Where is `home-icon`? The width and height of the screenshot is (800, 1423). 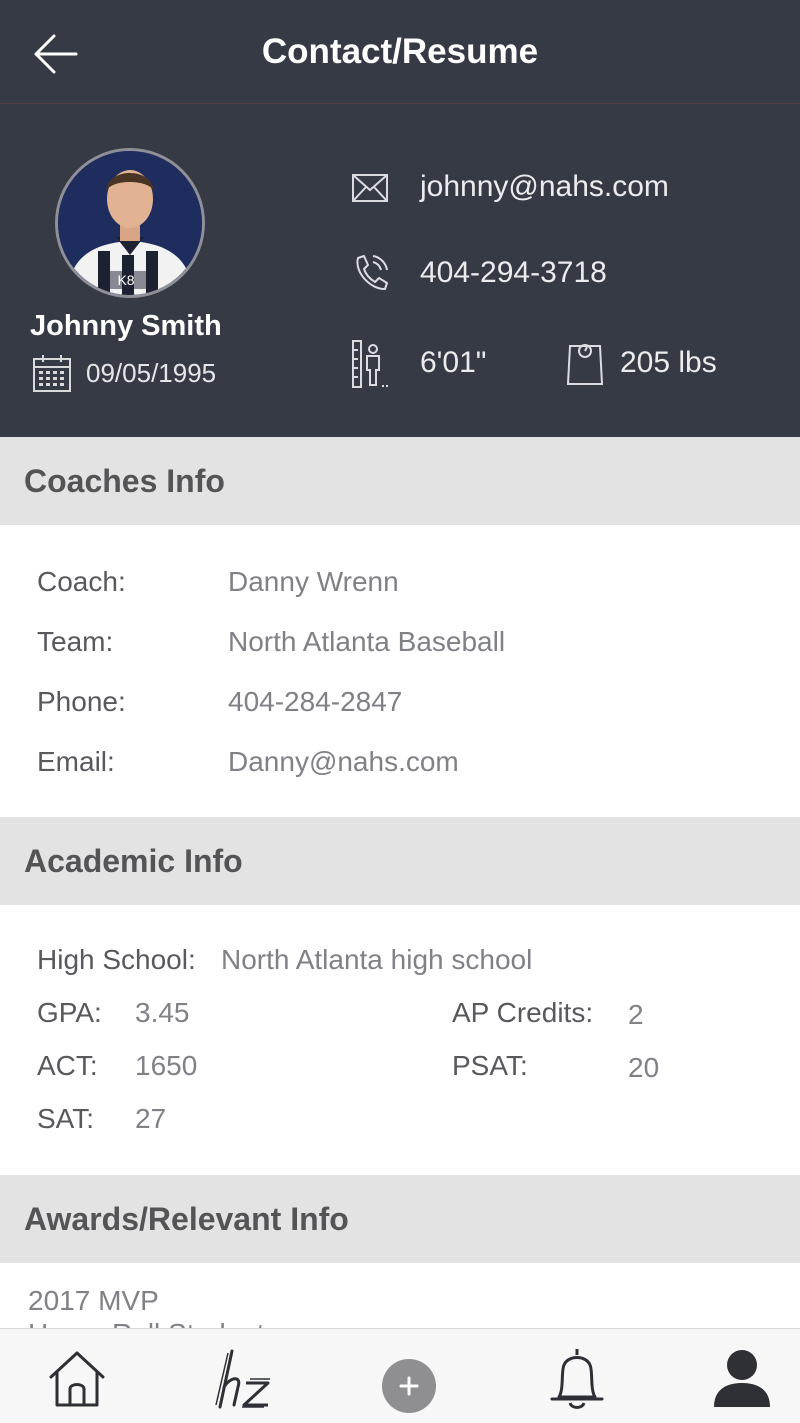
home-icon is located at coordinates (77, 1379).